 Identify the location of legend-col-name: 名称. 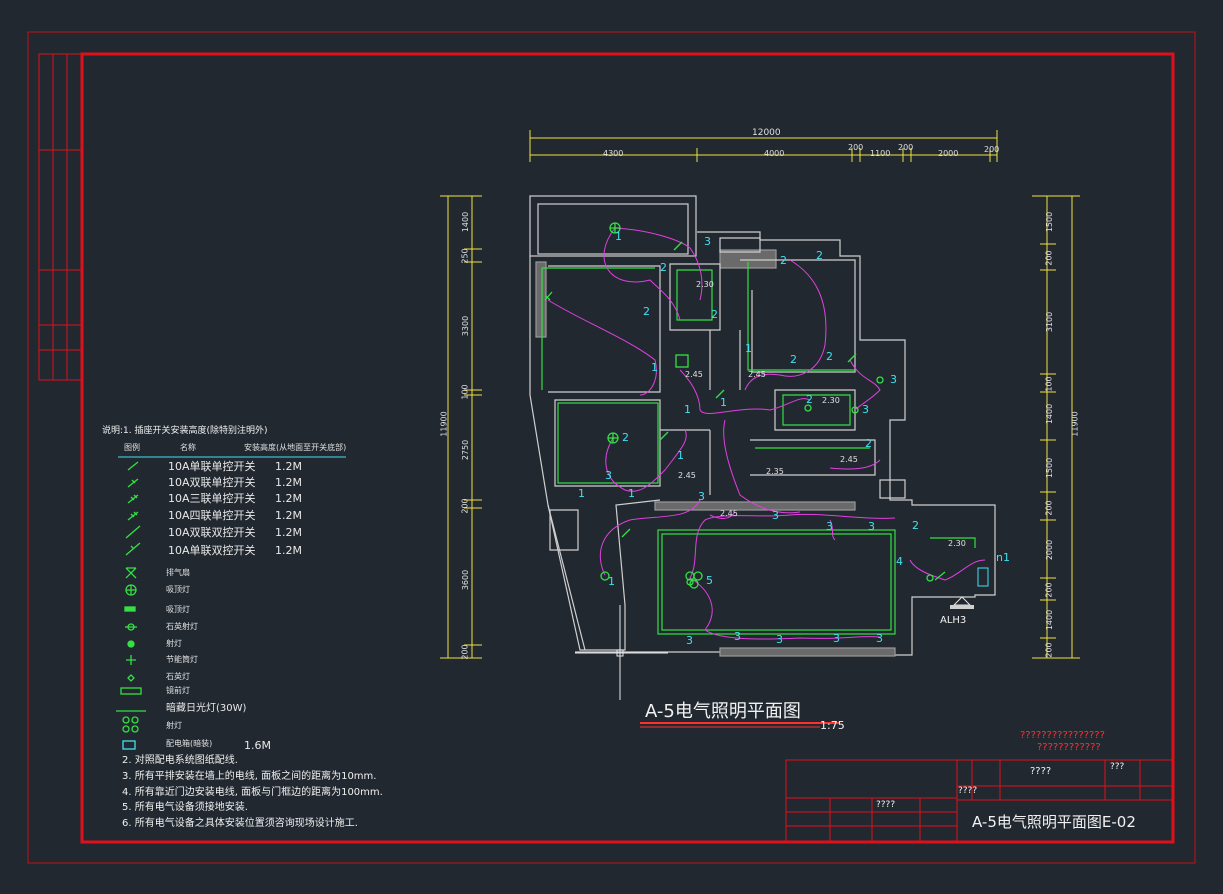
(188, 447).